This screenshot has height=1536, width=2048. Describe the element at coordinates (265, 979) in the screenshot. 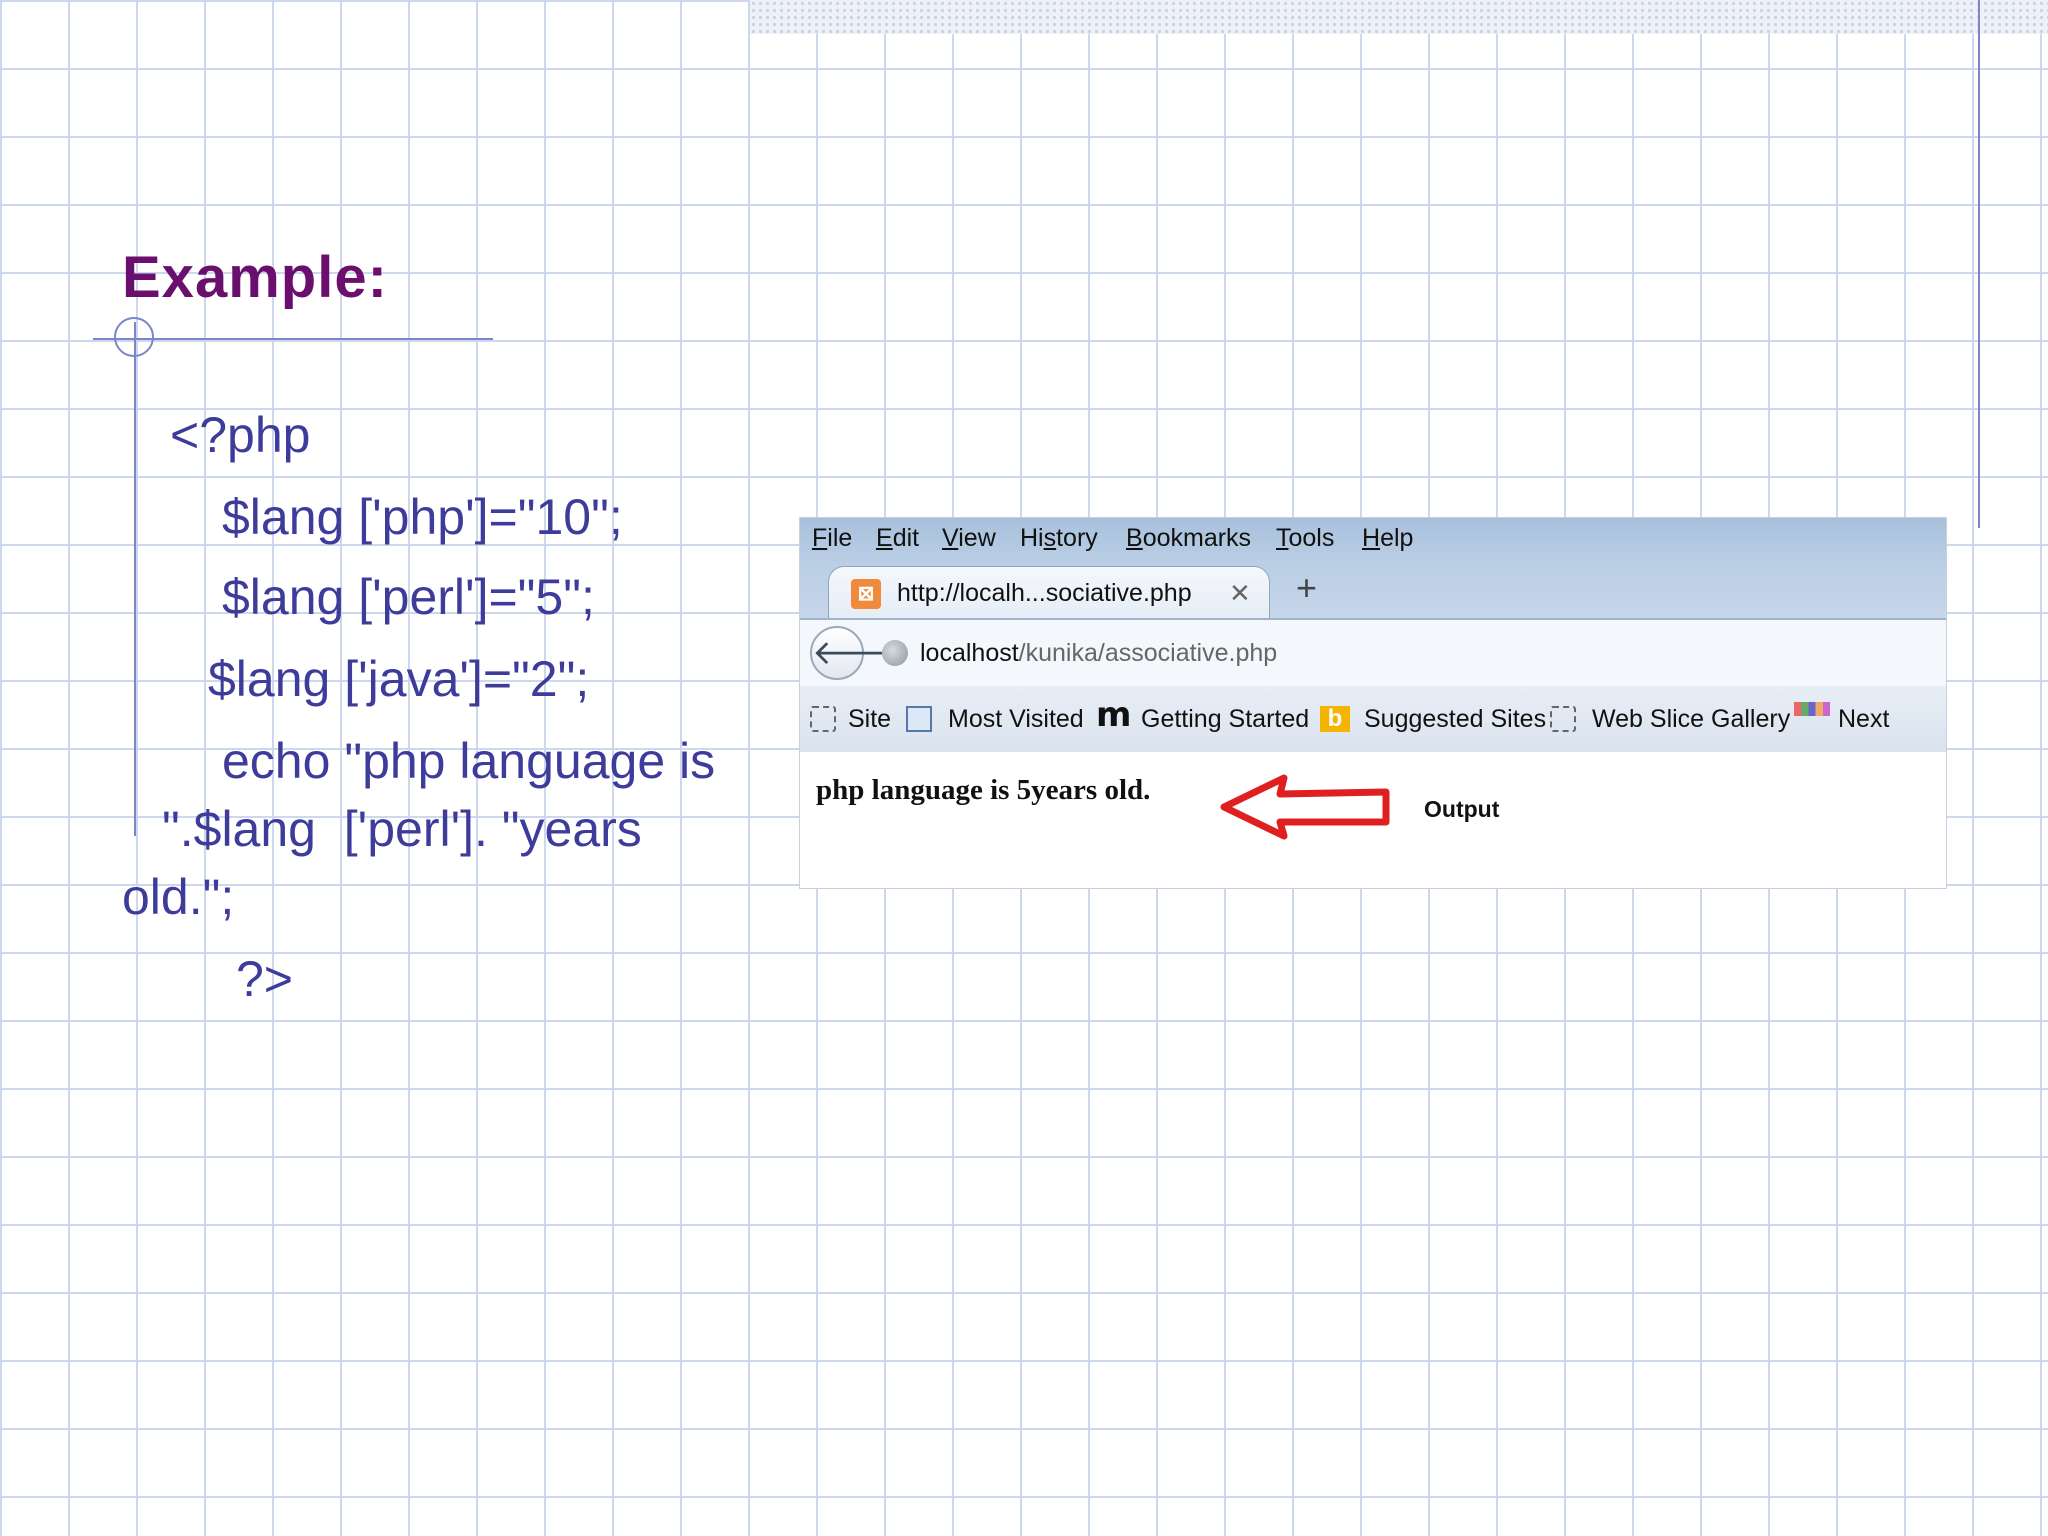

I see `code-line: ?>` at that location.